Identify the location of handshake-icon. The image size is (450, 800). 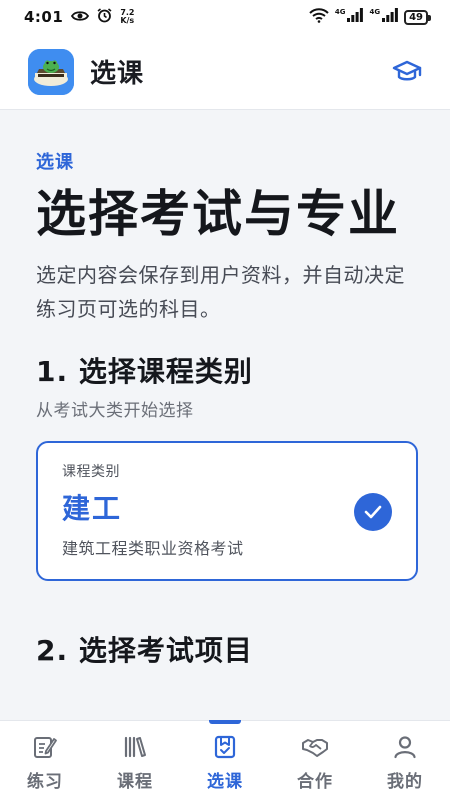
(315, 747).